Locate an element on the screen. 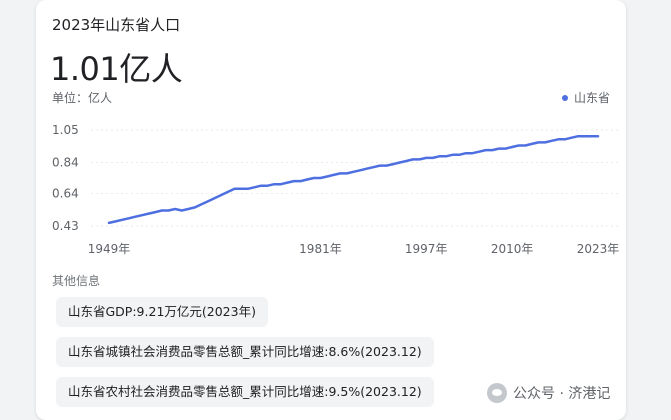  chart-legend: 山东省 is located at coordinates (585, 97).